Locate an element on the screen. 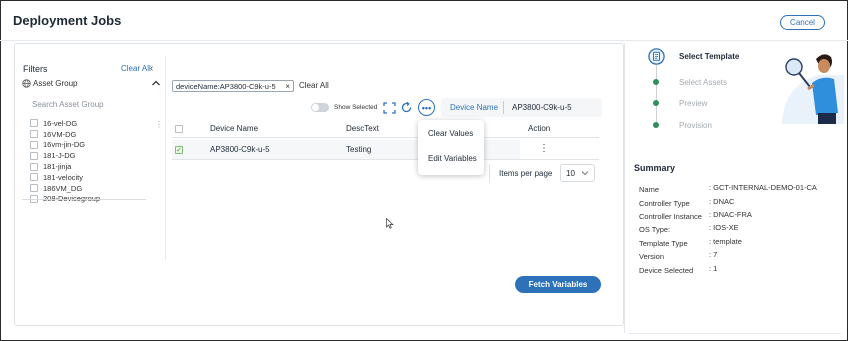 This screenshot has height=341, width=848. globe-icon is located at coordinates (26, 83).